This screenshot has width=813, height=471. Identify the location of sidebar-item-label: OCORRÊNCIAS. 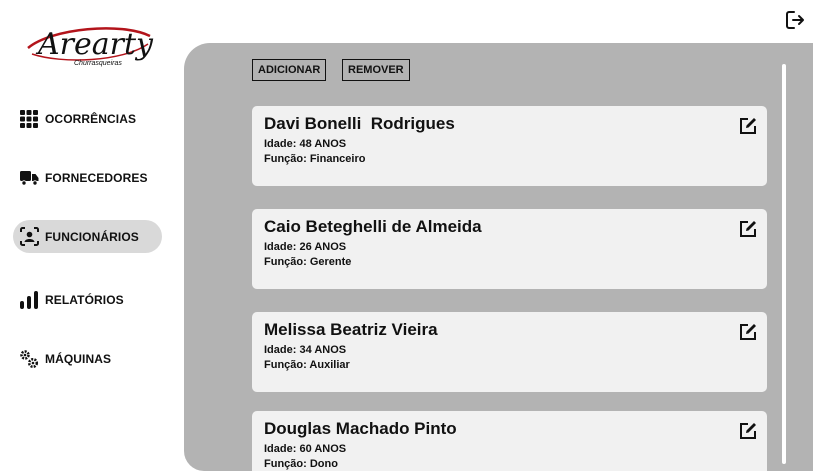
(91, 118).